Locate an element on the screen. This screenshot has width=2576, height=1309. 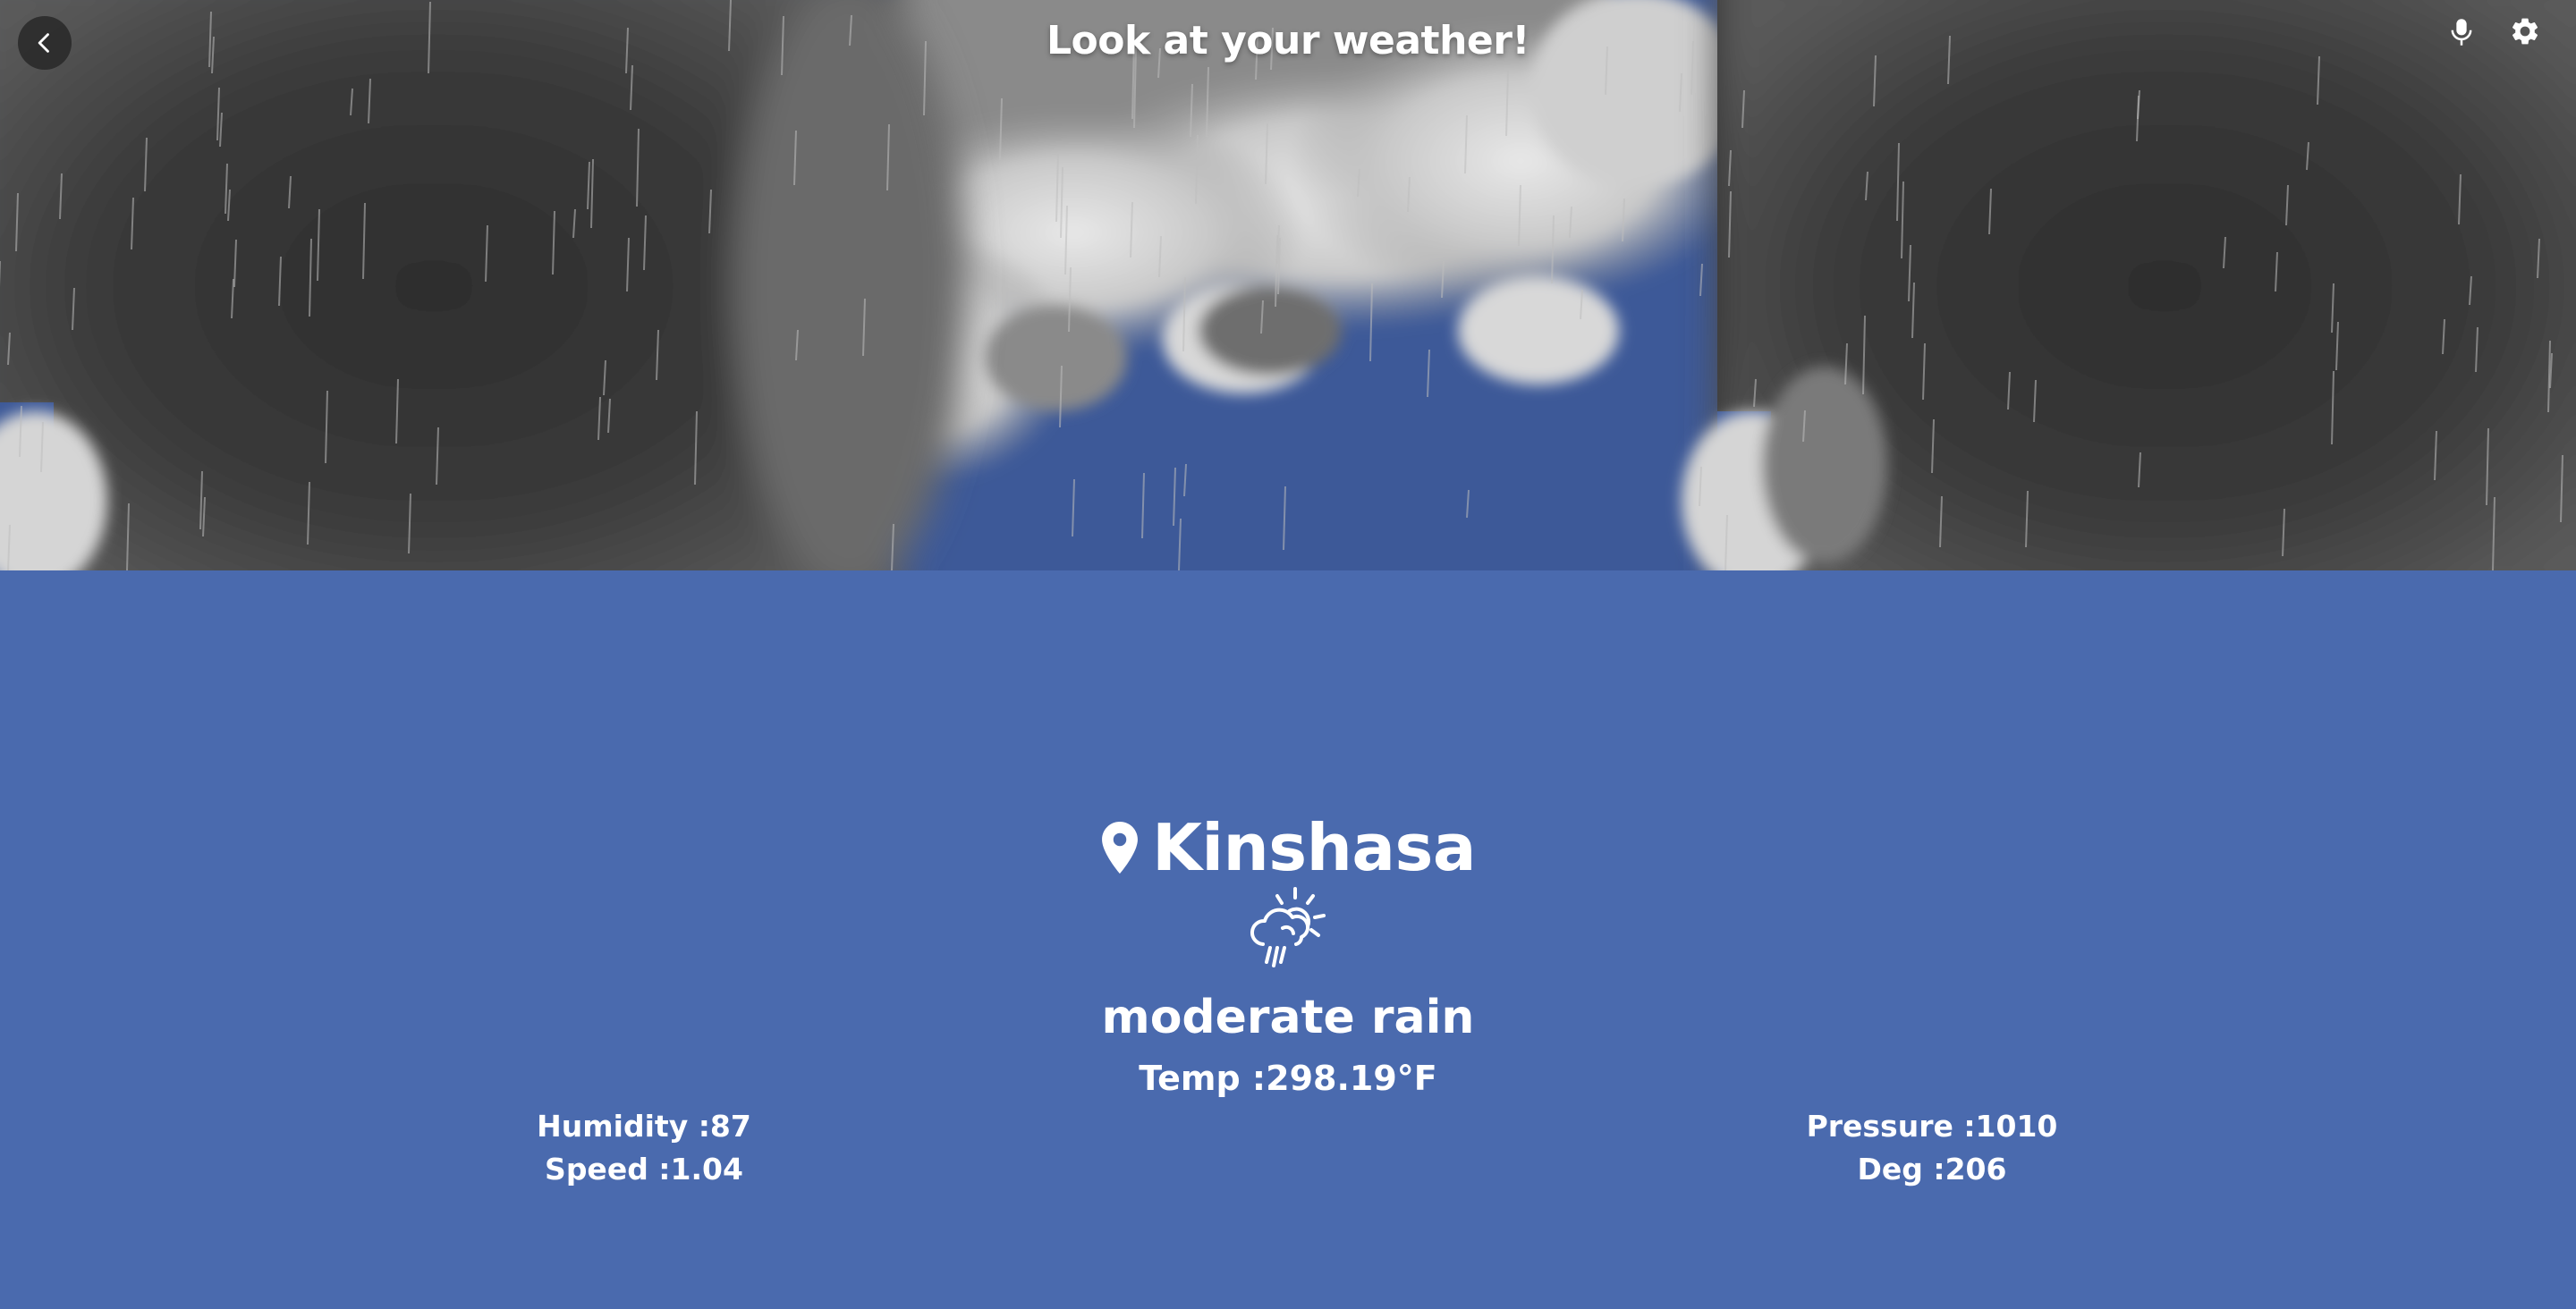
deg-stat: Deg :206 is located at coordinates (1932, 1169).